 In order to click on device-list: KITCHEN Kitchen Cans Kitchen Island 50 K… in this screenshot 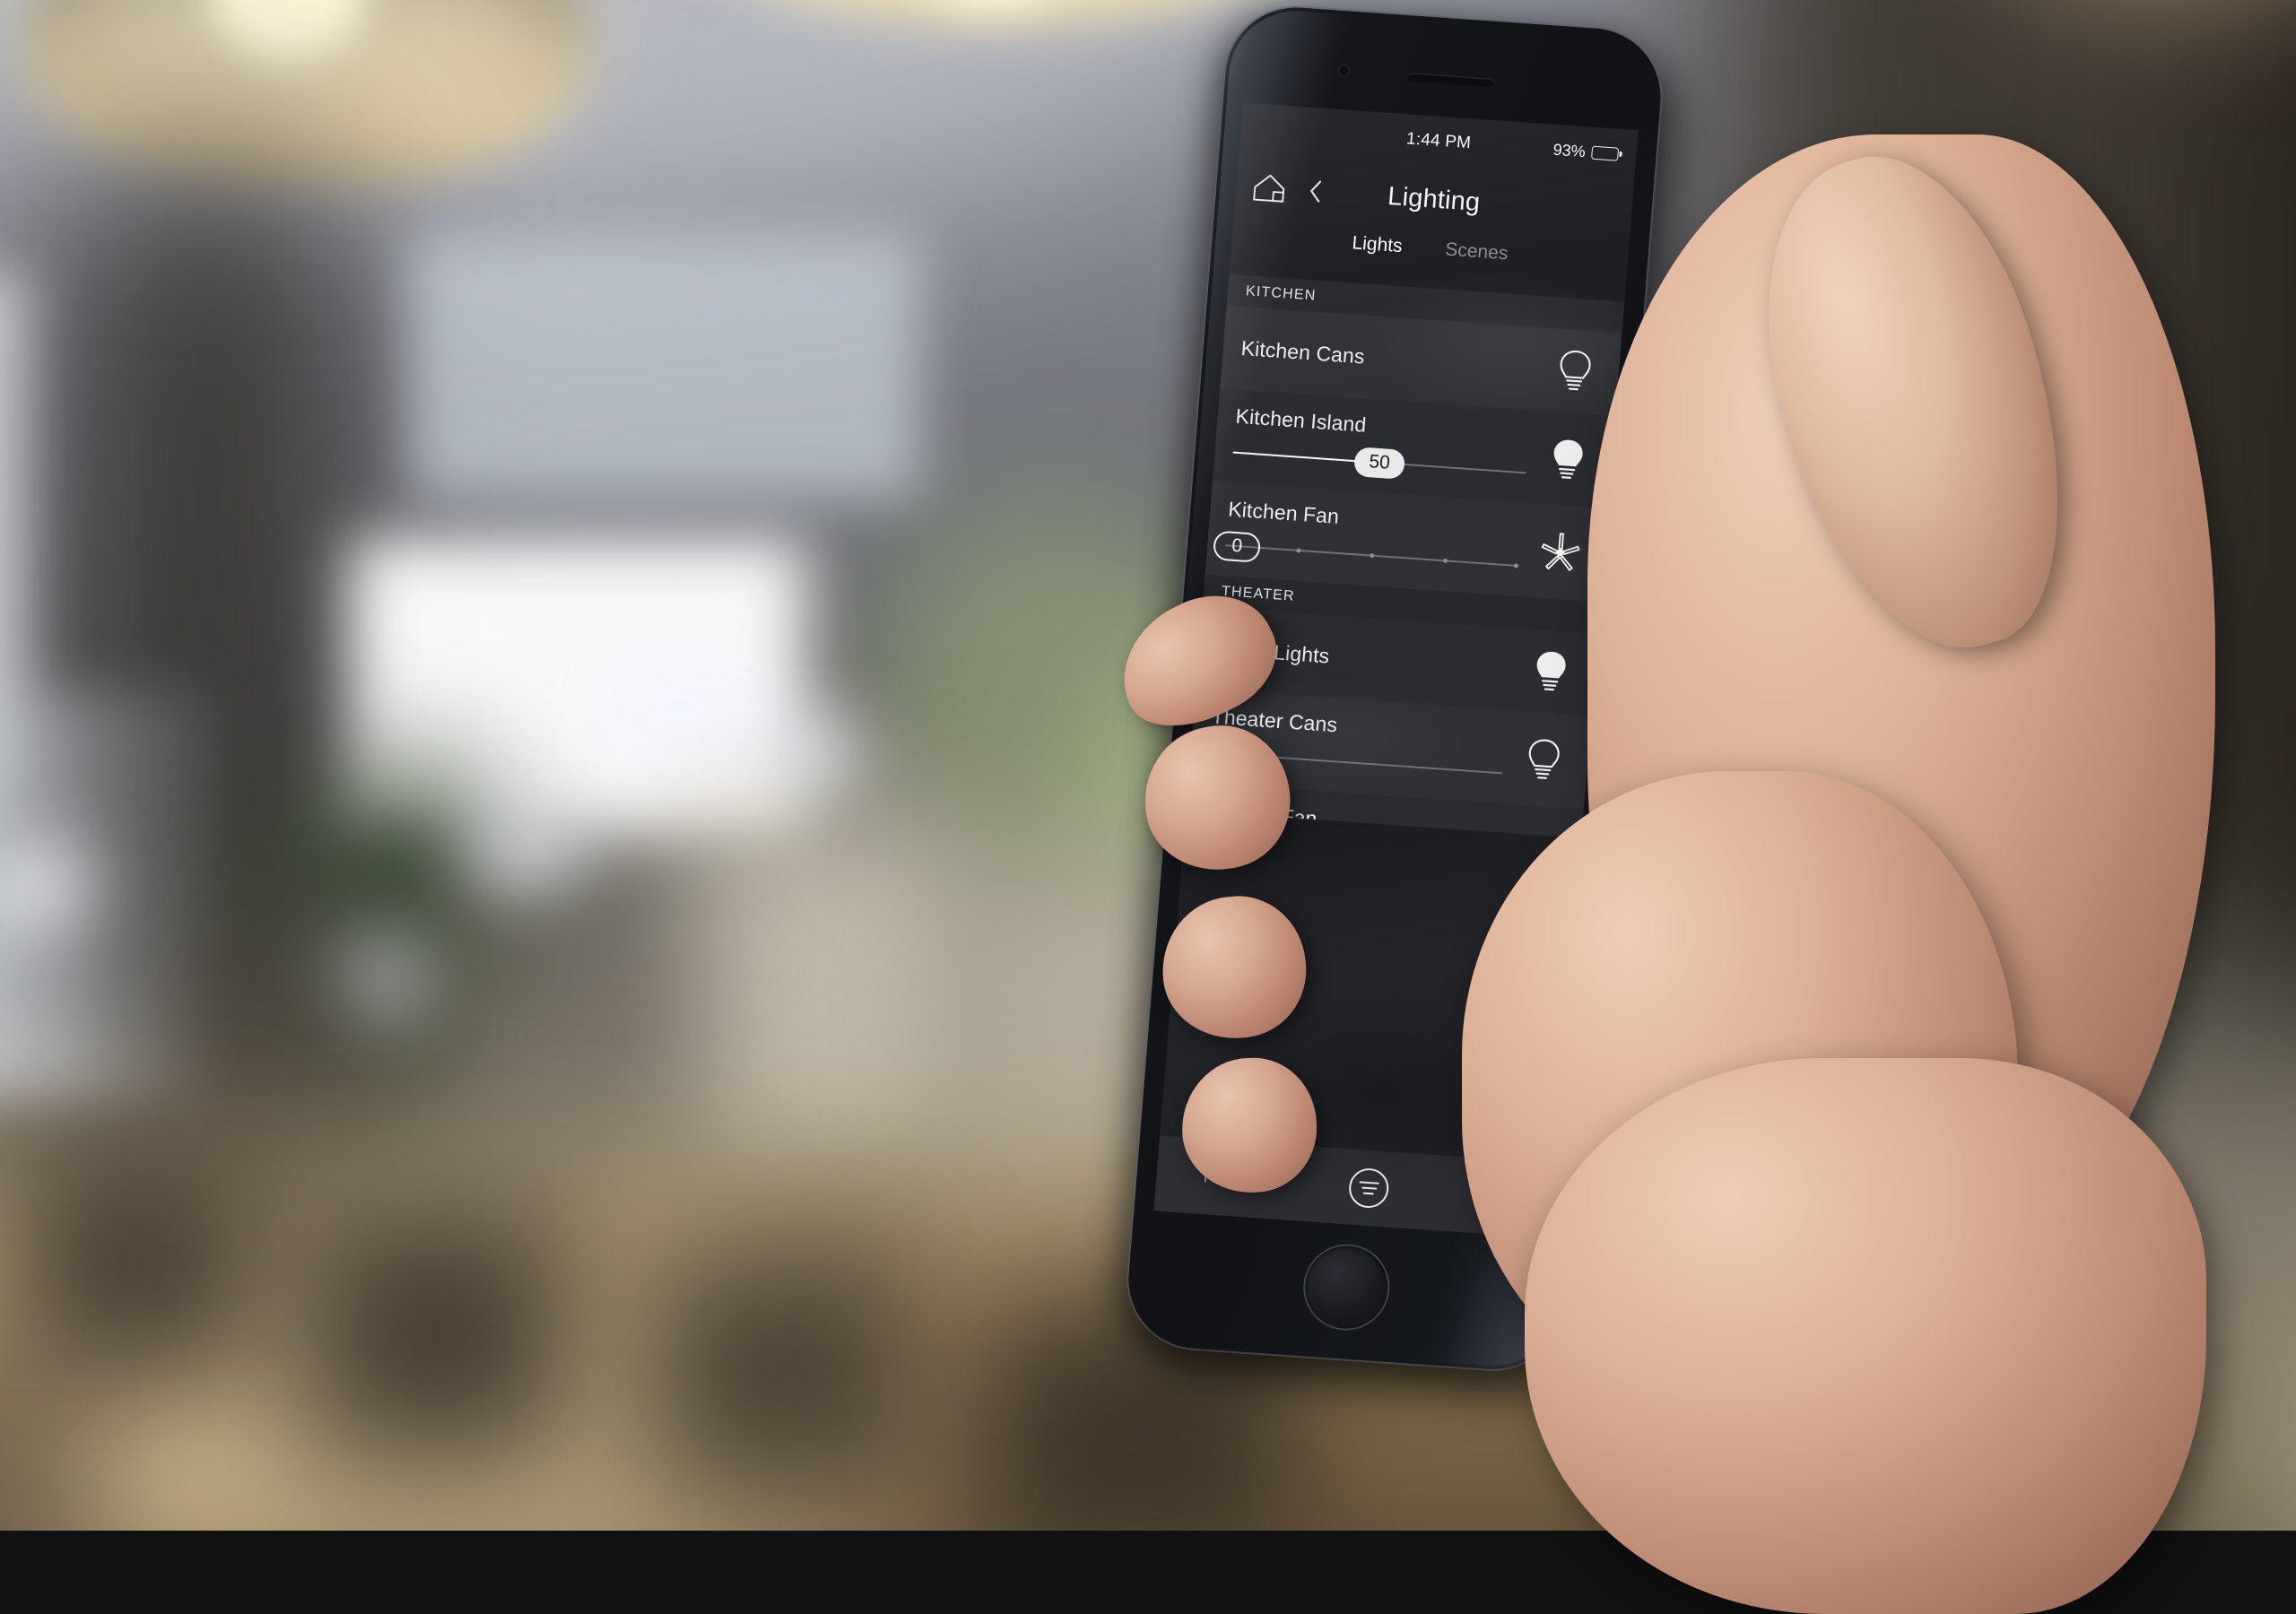, I will do `click(1405, 555)`.